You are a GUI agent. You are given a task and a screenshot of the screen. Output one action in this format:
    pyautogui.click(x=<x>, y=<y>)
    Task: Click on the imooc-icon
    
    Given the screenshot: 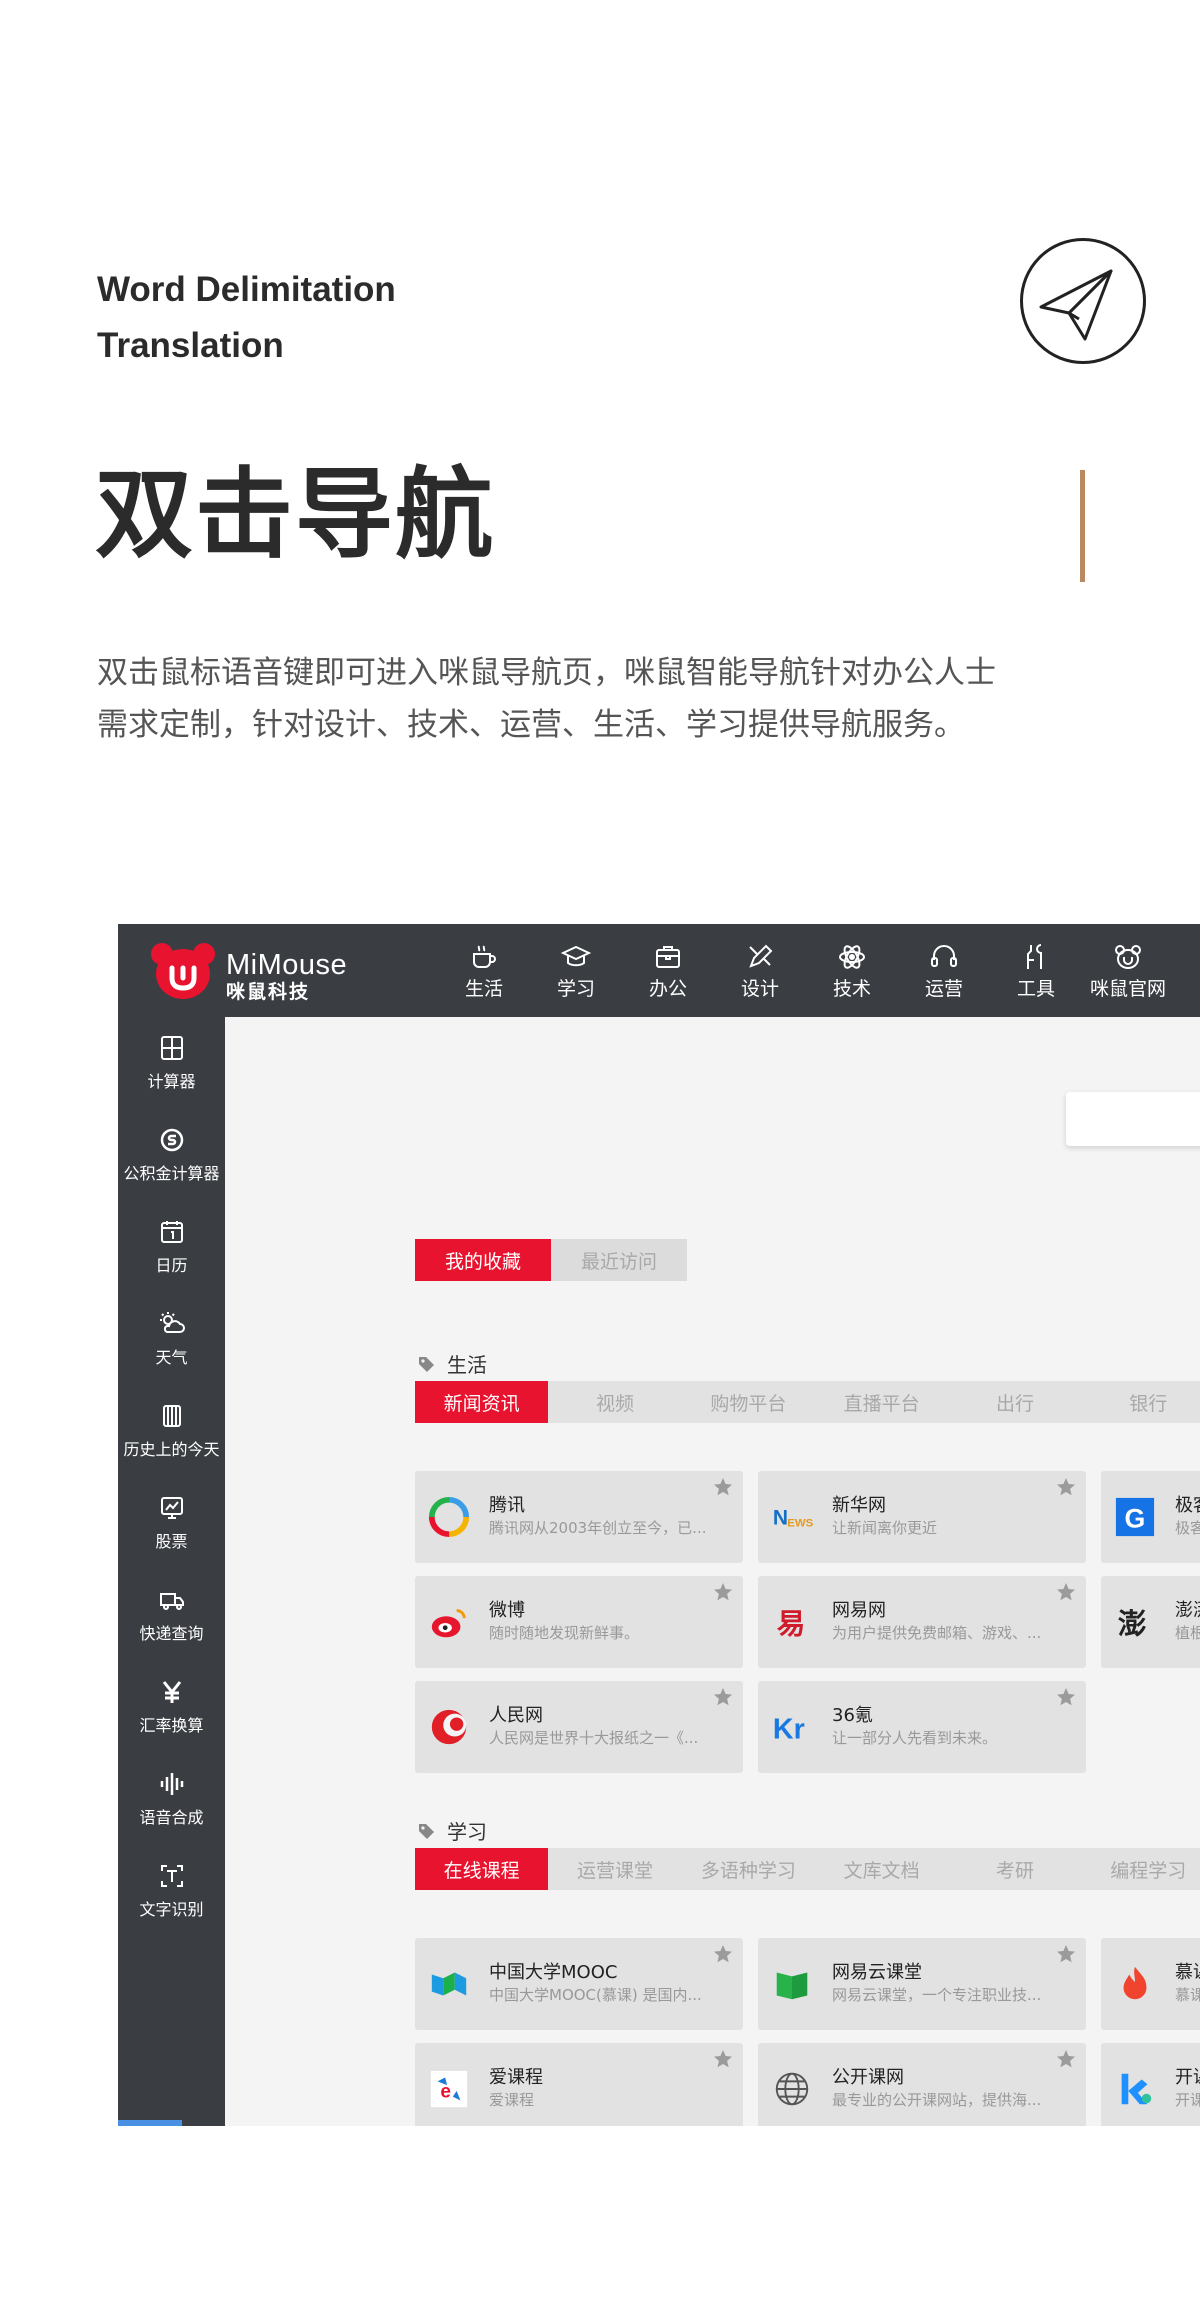 What is the action you would take?
    pyautogui.click(x=1135, y=1984)
    